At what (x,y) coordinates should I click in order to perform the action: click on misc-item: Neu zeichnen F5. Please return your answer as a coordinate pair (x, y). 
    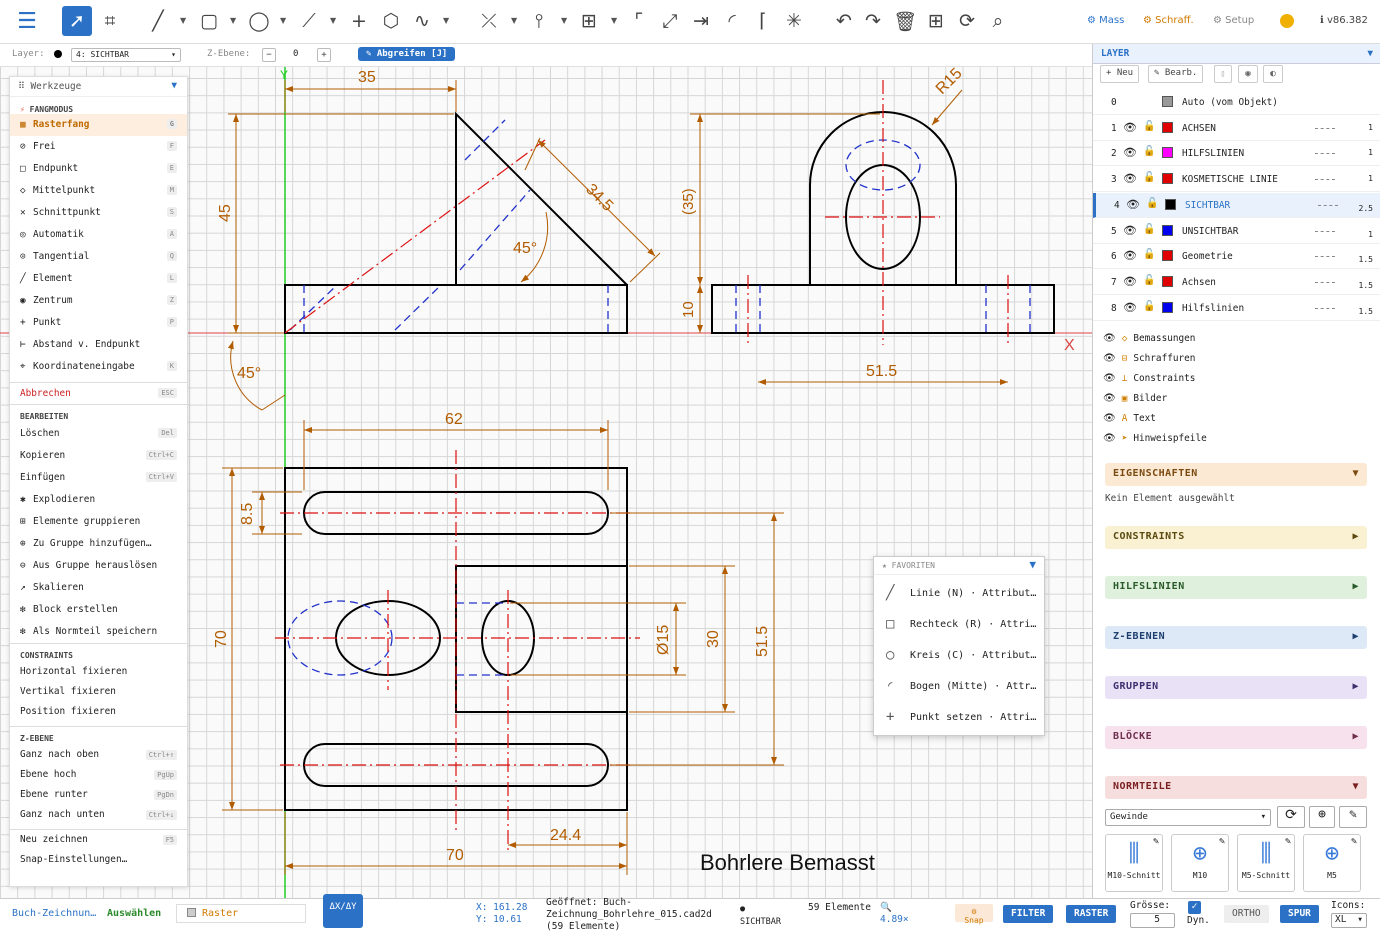
    Looking at the image, I should click on (98, 840).